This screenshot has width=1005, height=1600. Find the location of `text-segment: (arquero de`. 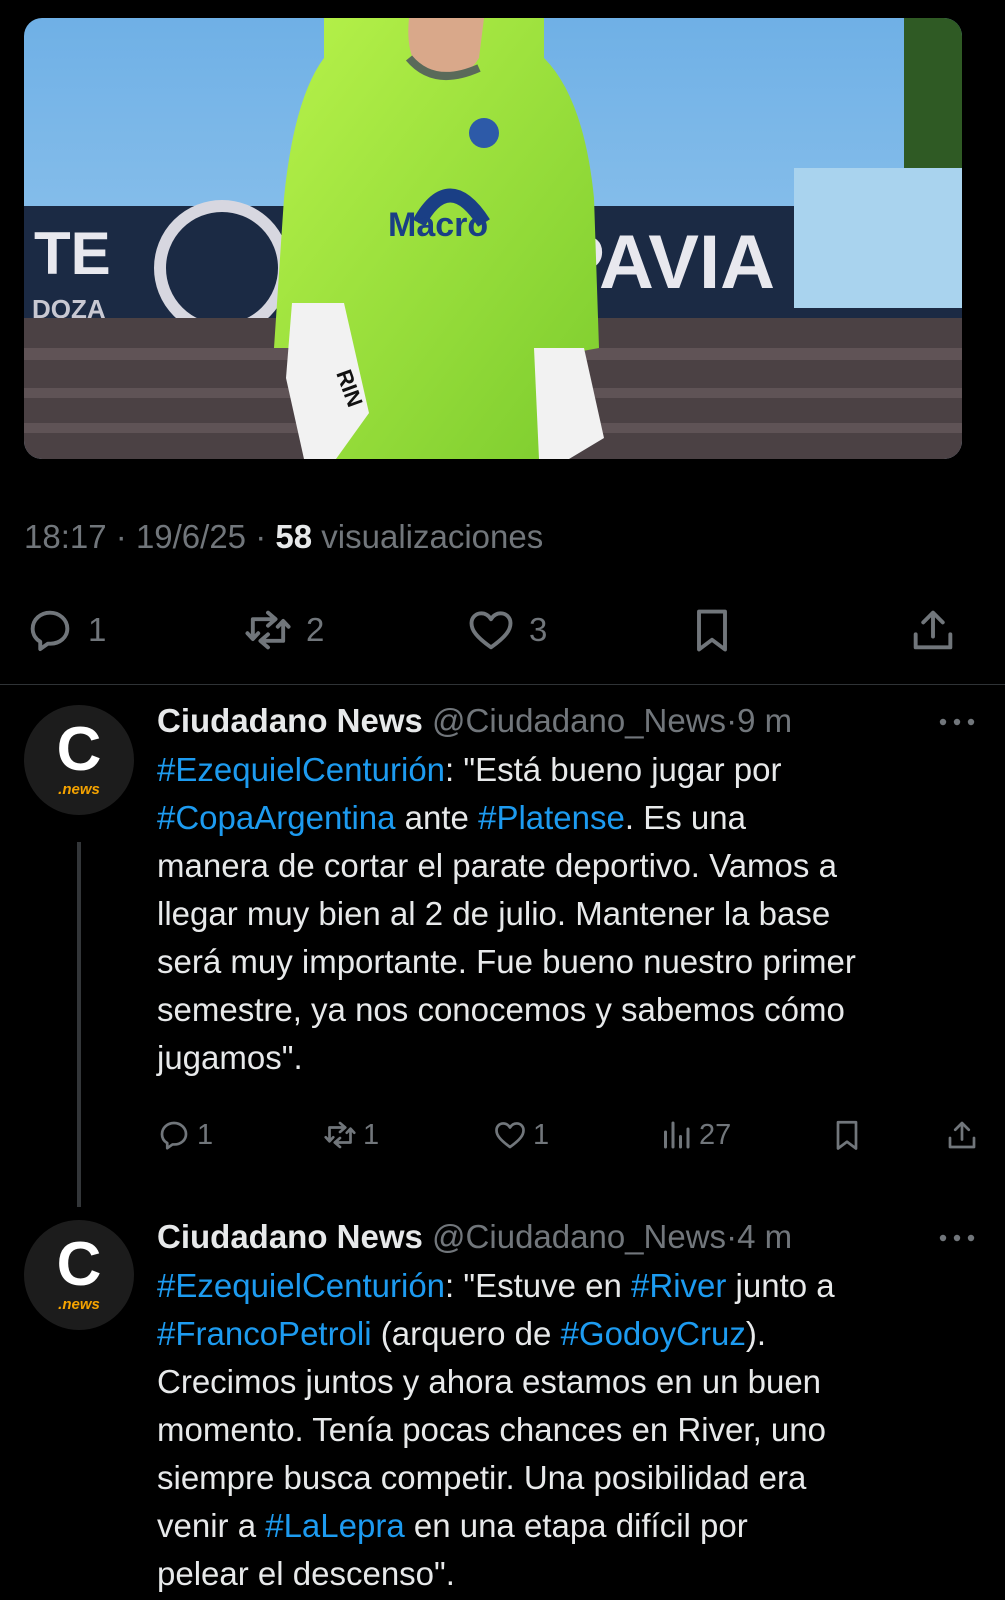

text-segment: (arquero de is located at coordinates (466, 1333).